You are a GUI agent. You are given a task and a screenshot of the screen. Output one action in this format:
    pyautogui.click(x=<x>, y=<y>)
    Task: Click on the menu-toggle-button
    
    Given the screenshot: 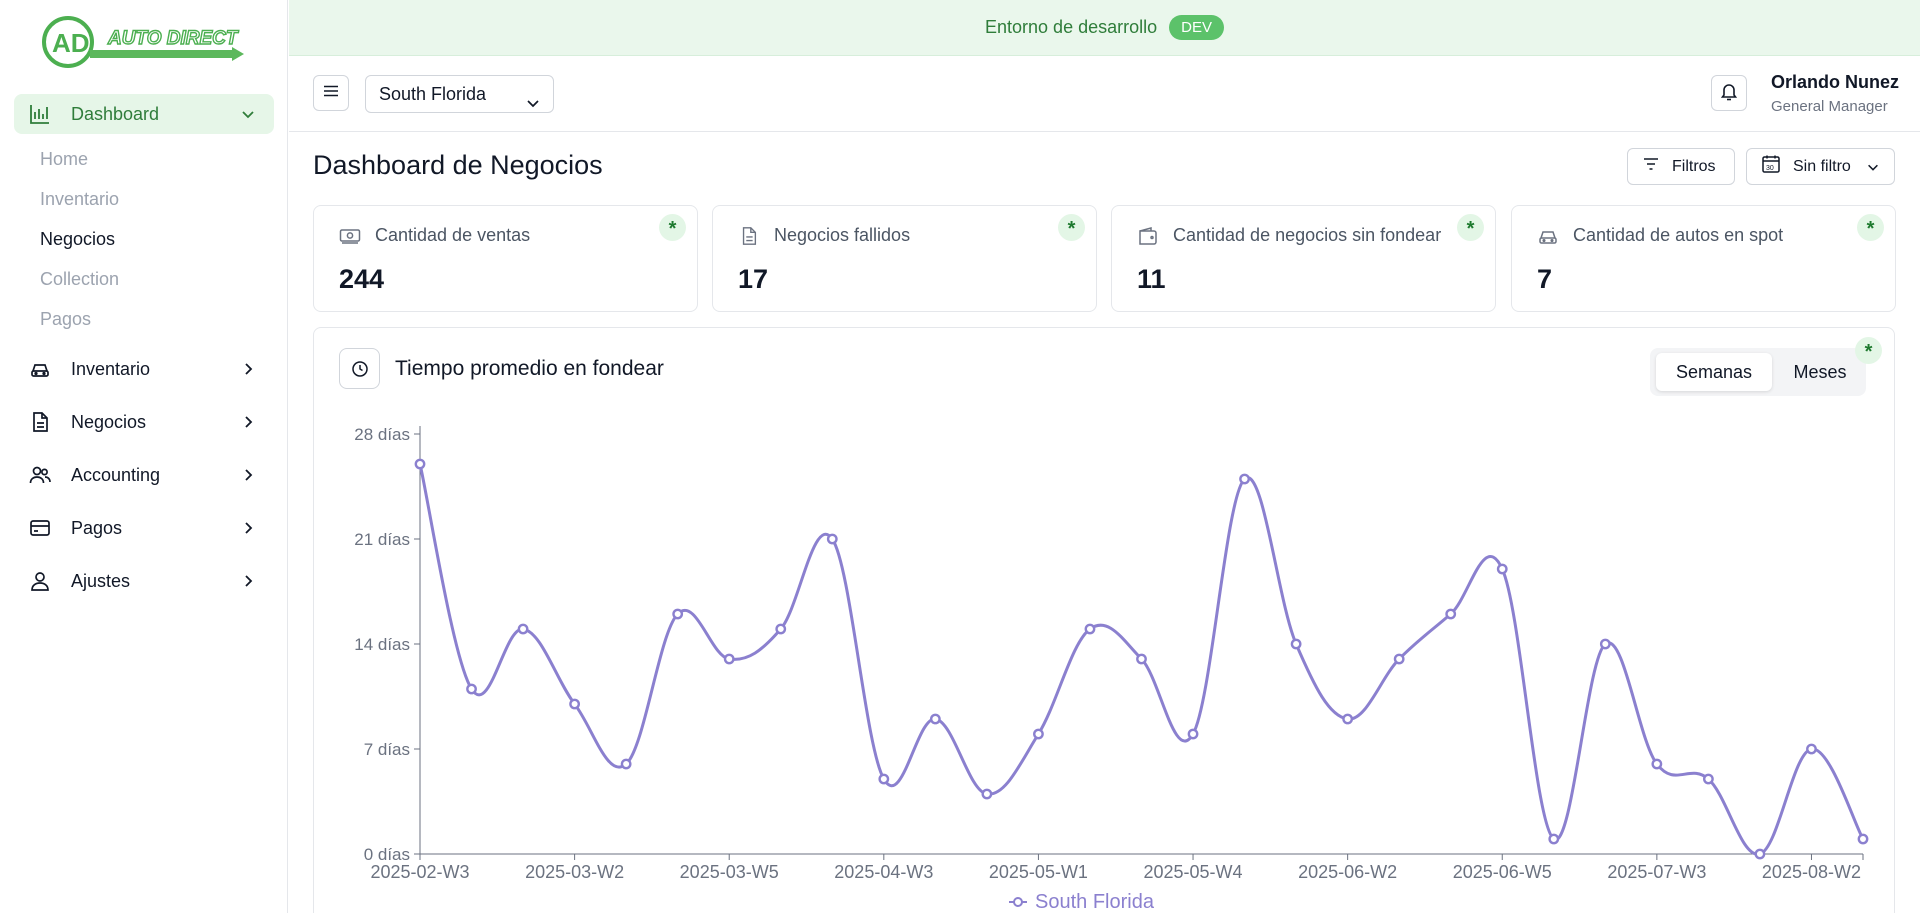 What is the action you would take?
    pyautogui.click(x=331, y=93)
    